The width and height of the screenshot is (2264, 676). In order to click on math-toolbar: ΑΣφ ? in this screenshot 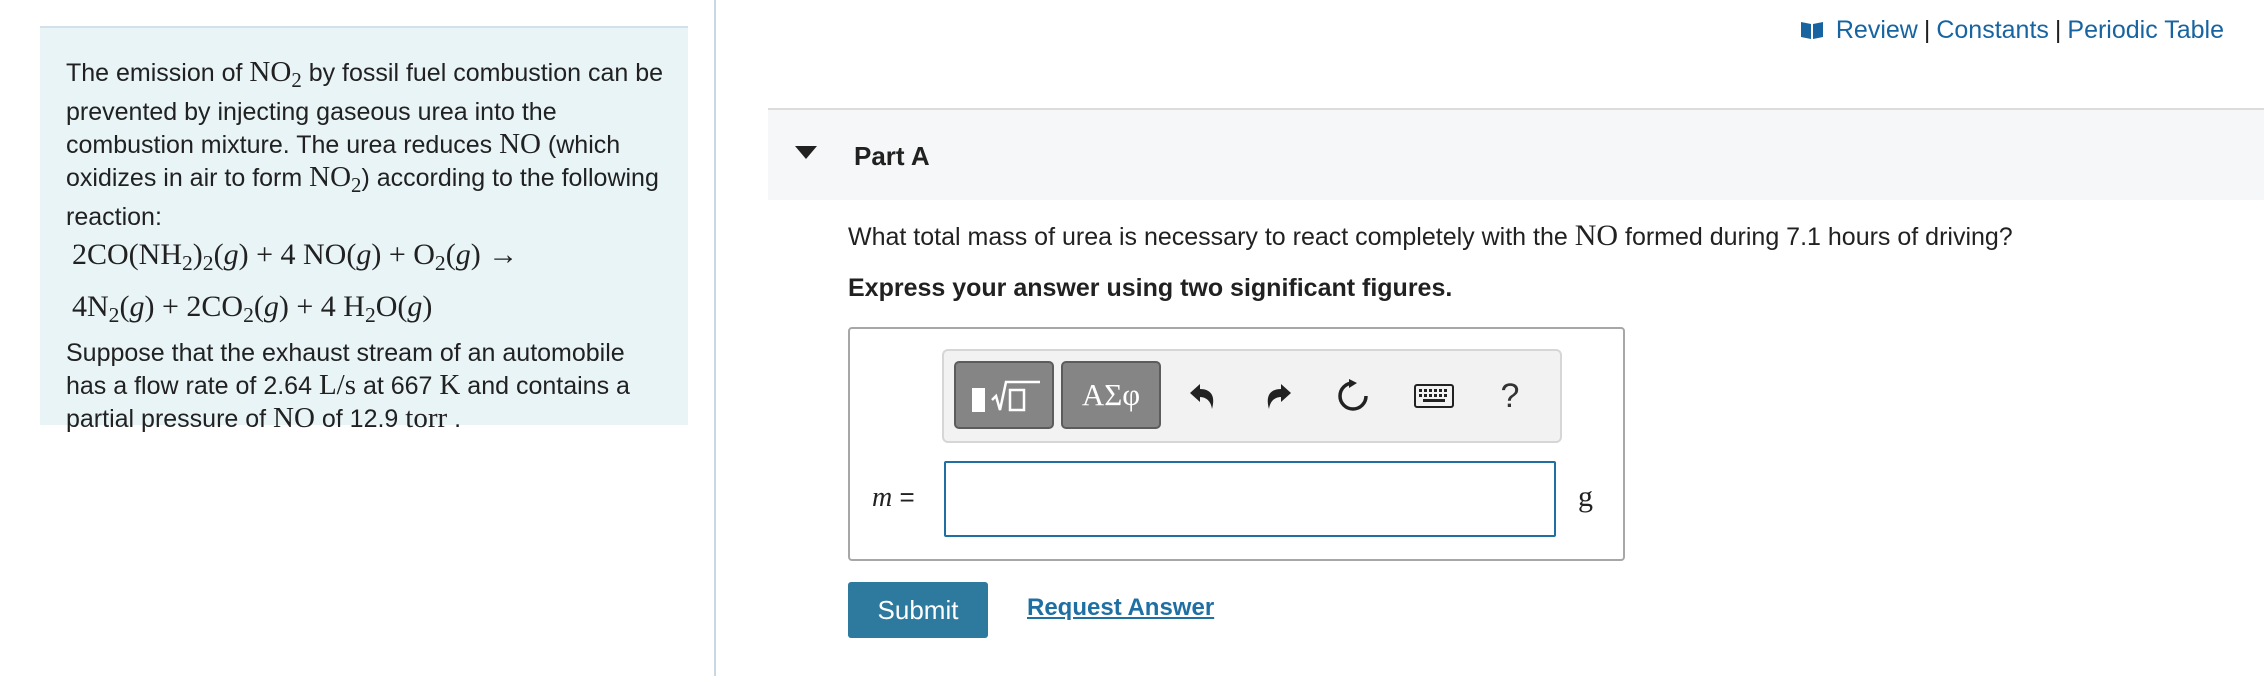, I will do `click(1252, 396)`.